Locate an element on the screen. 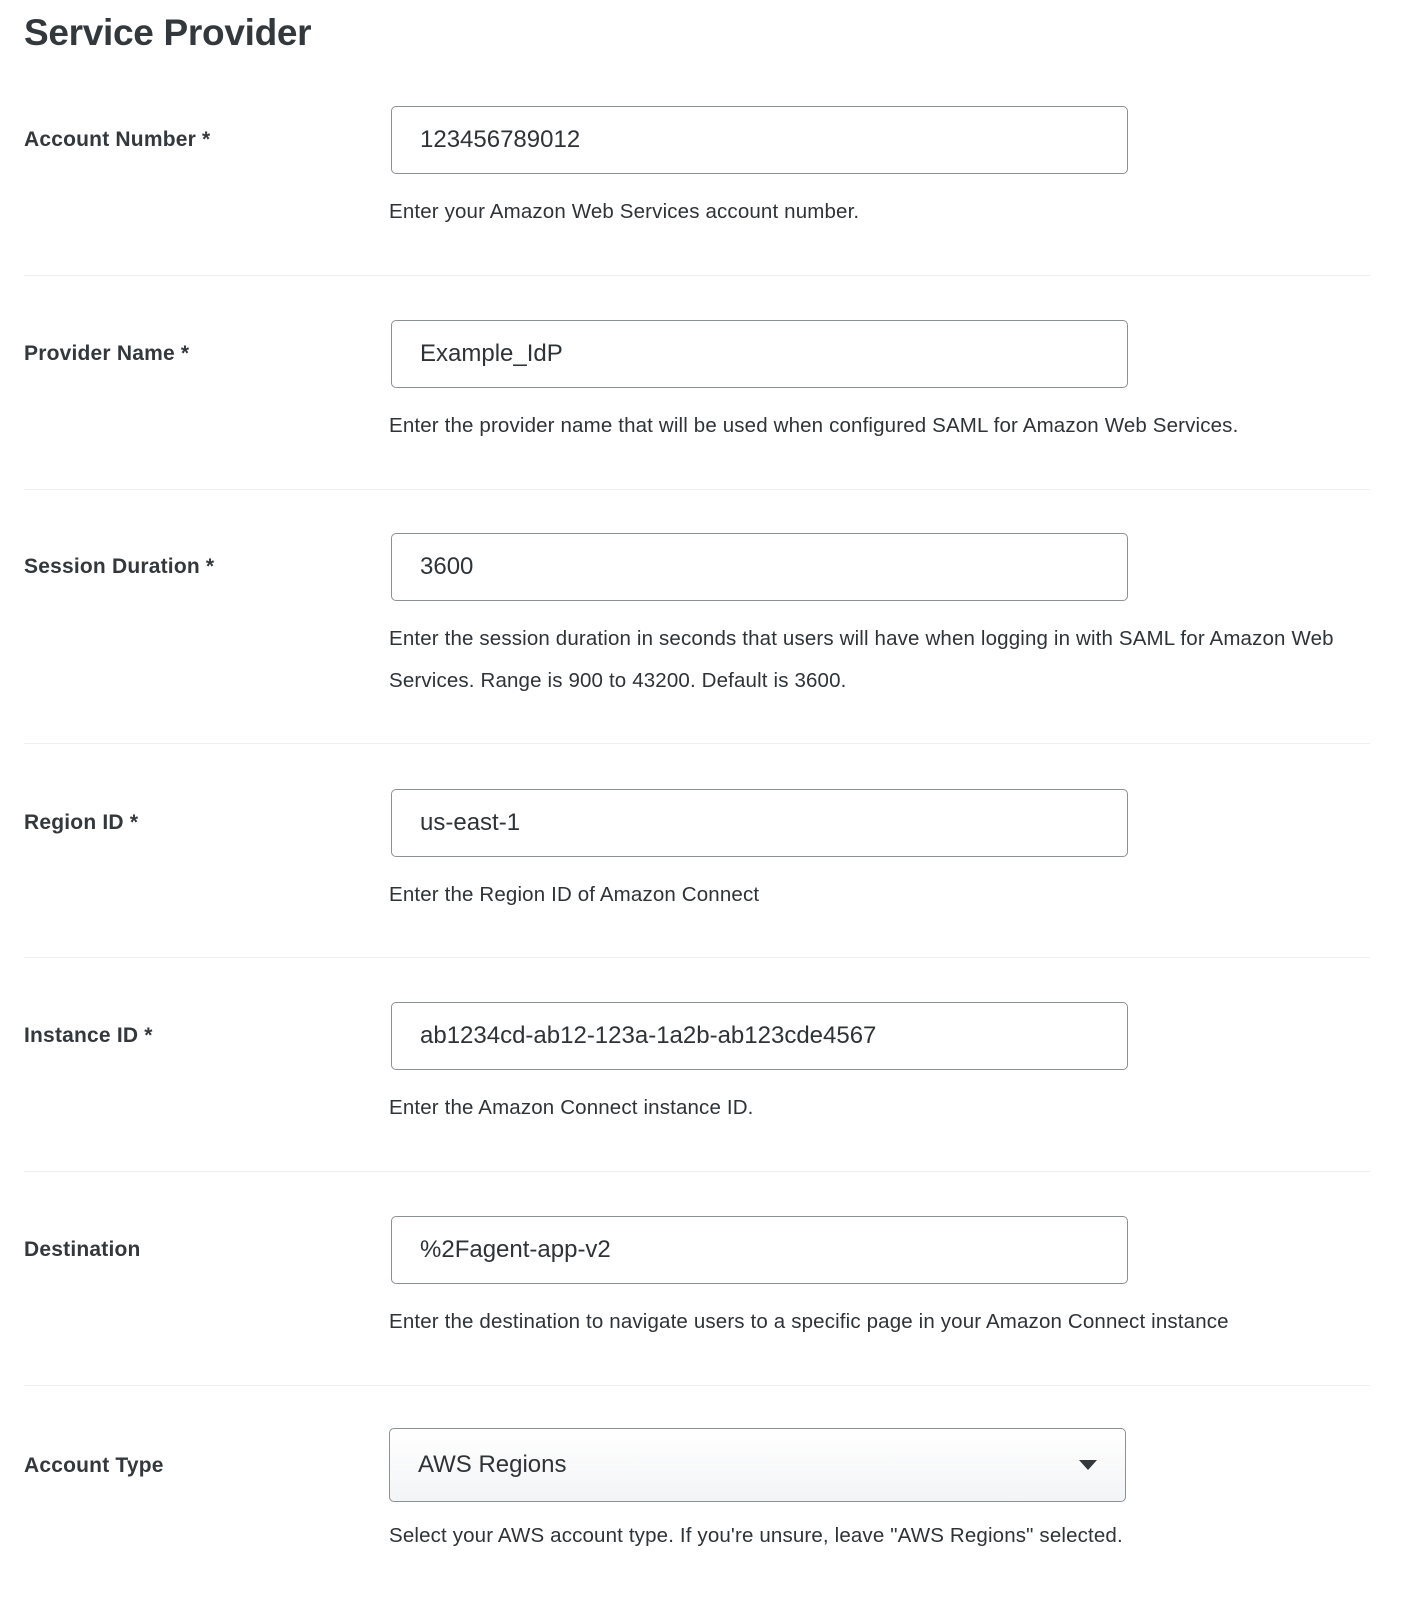 The width and height of the screenshot is (1408, 1608). session-duration-label: Session Duration * is located at coordinates (119, 566).